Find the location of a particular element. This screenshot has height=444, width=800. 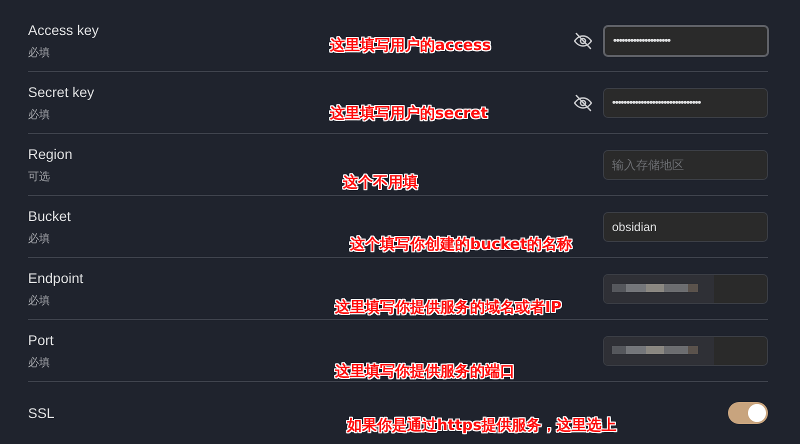

setting-label: Secret key is located at coordinates (61, 92).